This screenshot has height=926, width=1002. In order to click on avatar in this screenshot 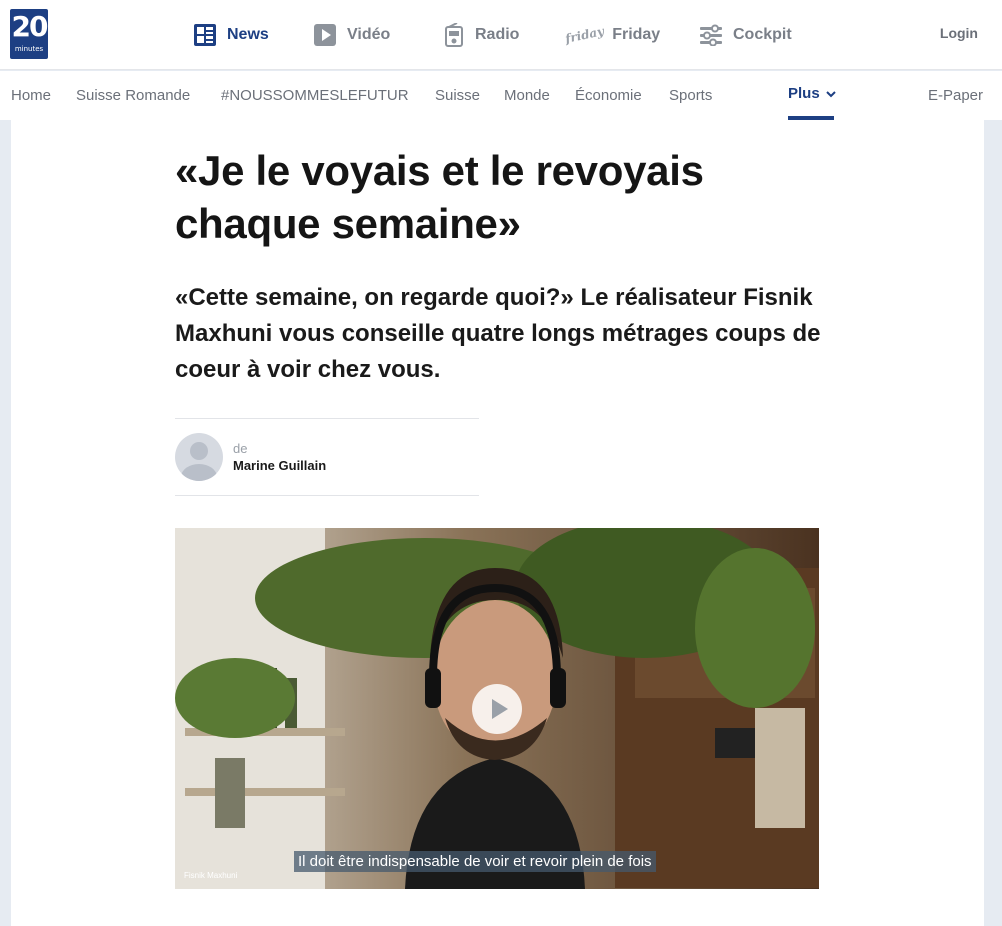, I will do `click(199, 457)`.